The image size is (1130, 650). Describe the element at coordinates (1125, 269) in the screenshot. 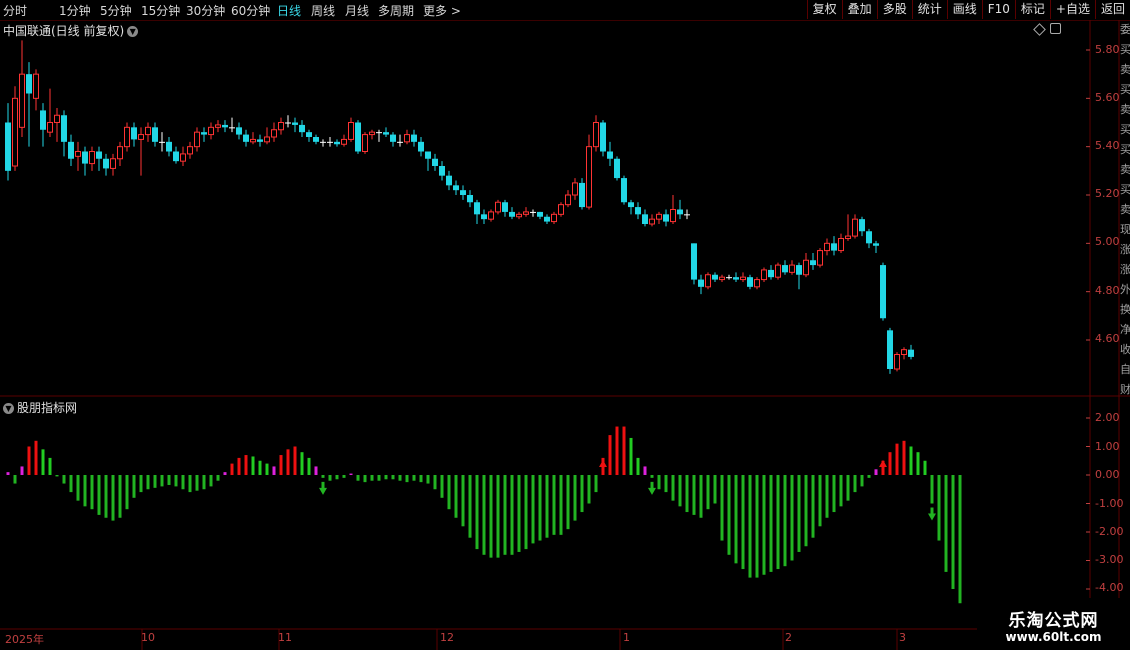

I see `quote-strip-char: 涨` at that location.